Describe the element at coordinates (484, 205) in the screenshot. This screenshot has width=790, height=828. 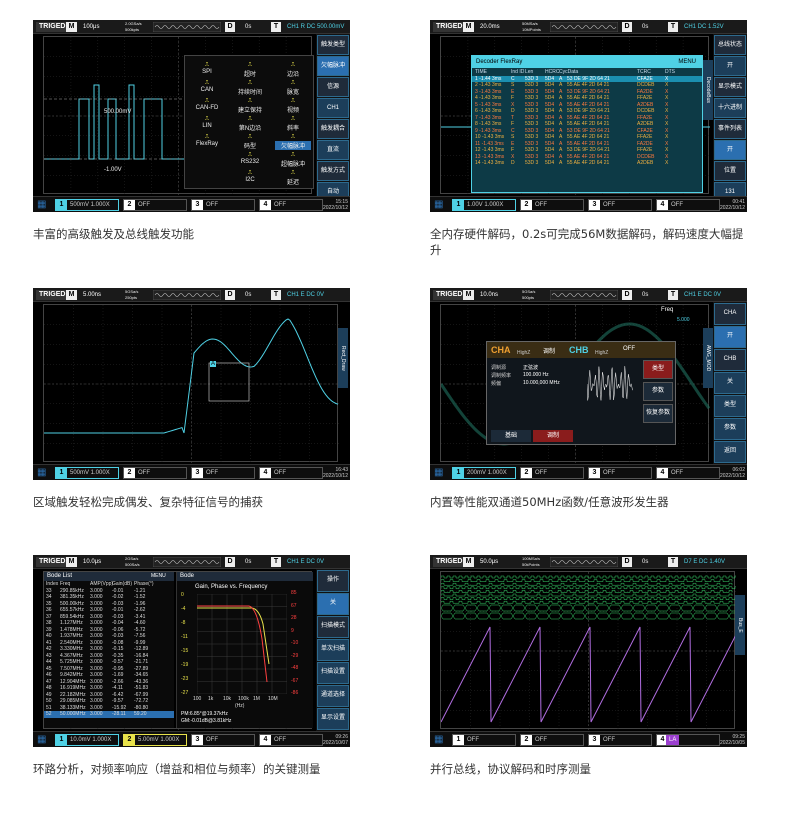
I see `channel-1-button: 1 1.00V 1.000X` at that location.